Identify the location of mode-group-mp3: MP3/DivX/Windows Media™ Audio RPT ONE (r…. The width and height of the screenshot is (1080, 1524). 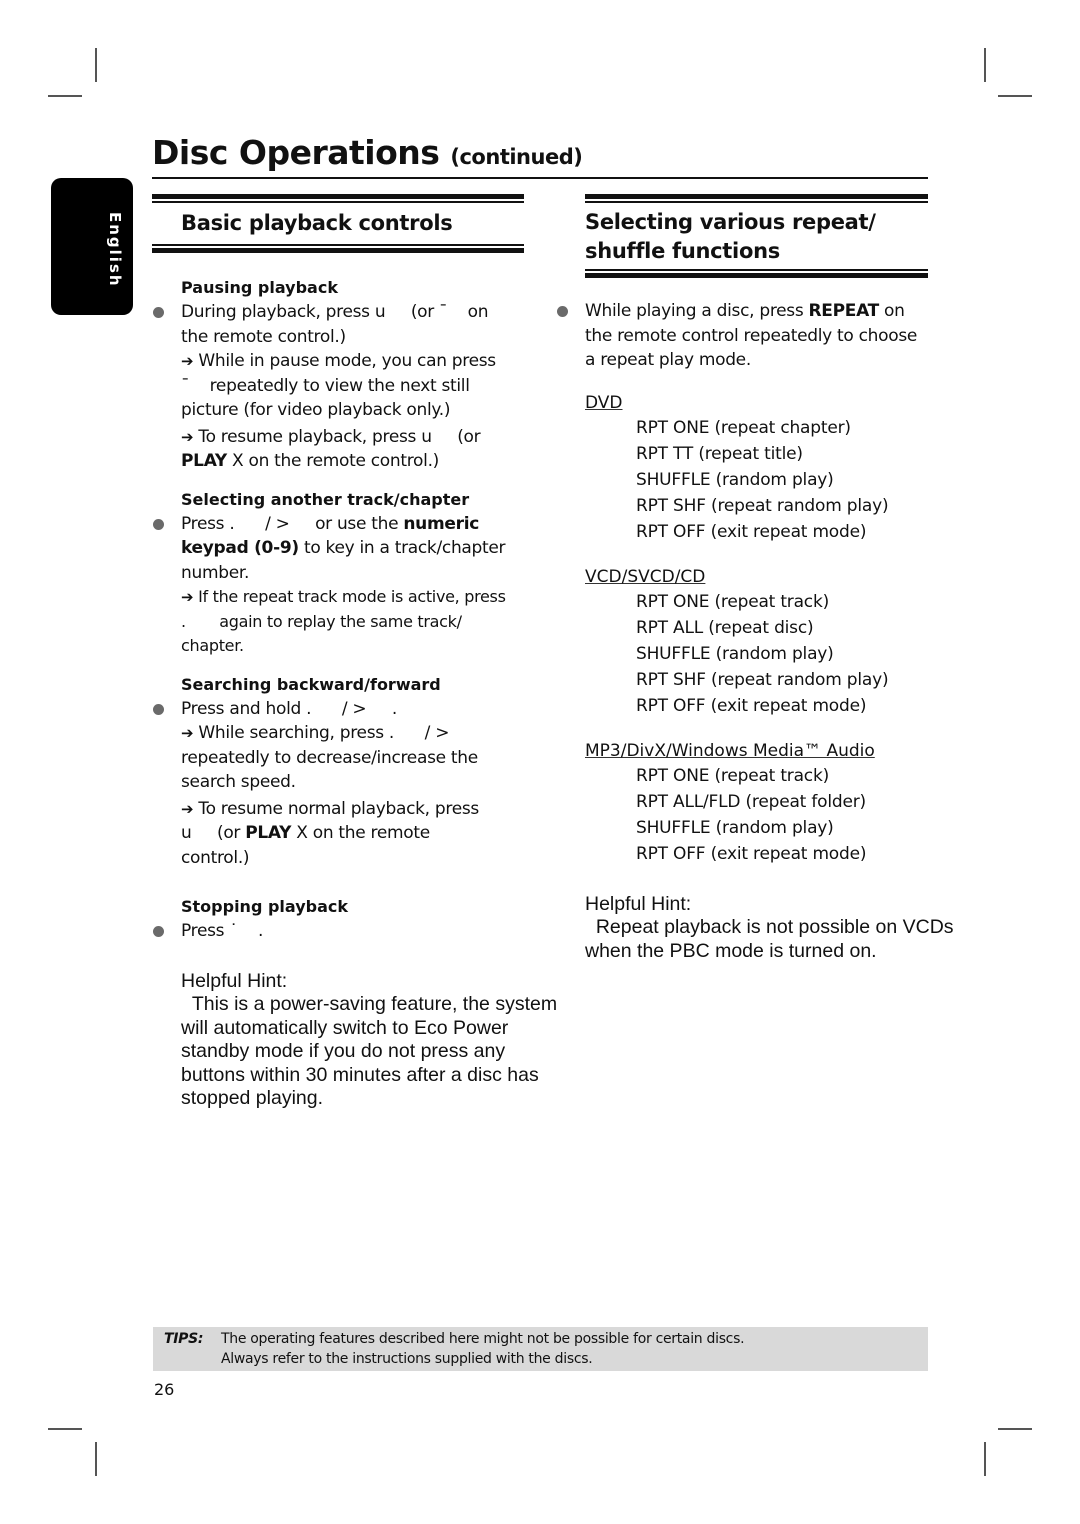
(756, 803).